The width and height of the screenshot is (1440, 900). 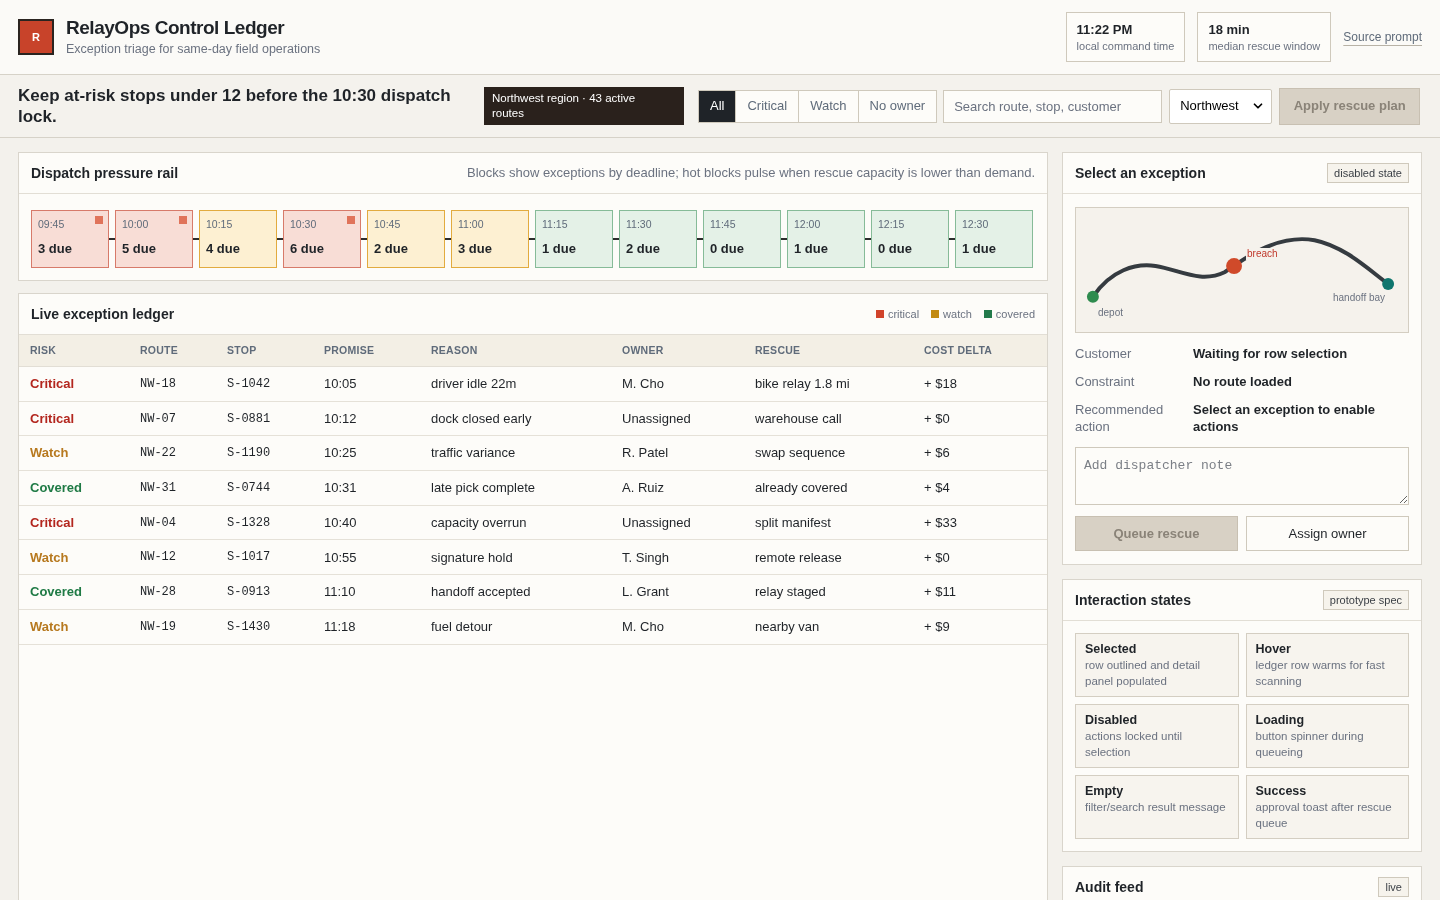 What do you see at coordinates (645, 592) in the screenshot?
I see `owner-cell-text: L. Grant` at bounding box center [645, 592].